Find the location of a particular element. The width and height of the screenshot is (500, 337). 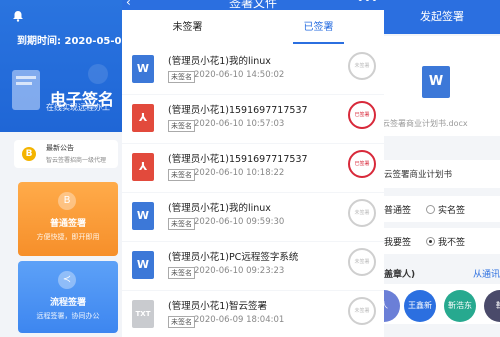

signers-list: 人 王鑫新 靳浩东 鞠 is located at coordinates (442, 304).